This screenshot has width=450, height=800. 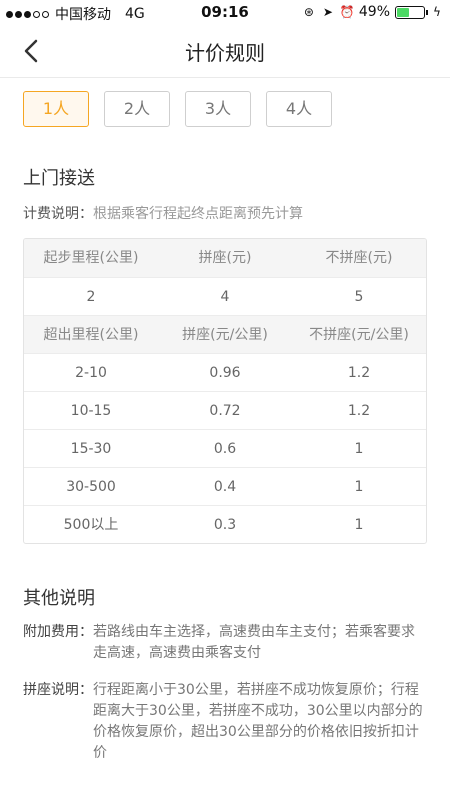 I want to click on table-row: 2-10 0.96 1.2, so click(x=225, y=372).